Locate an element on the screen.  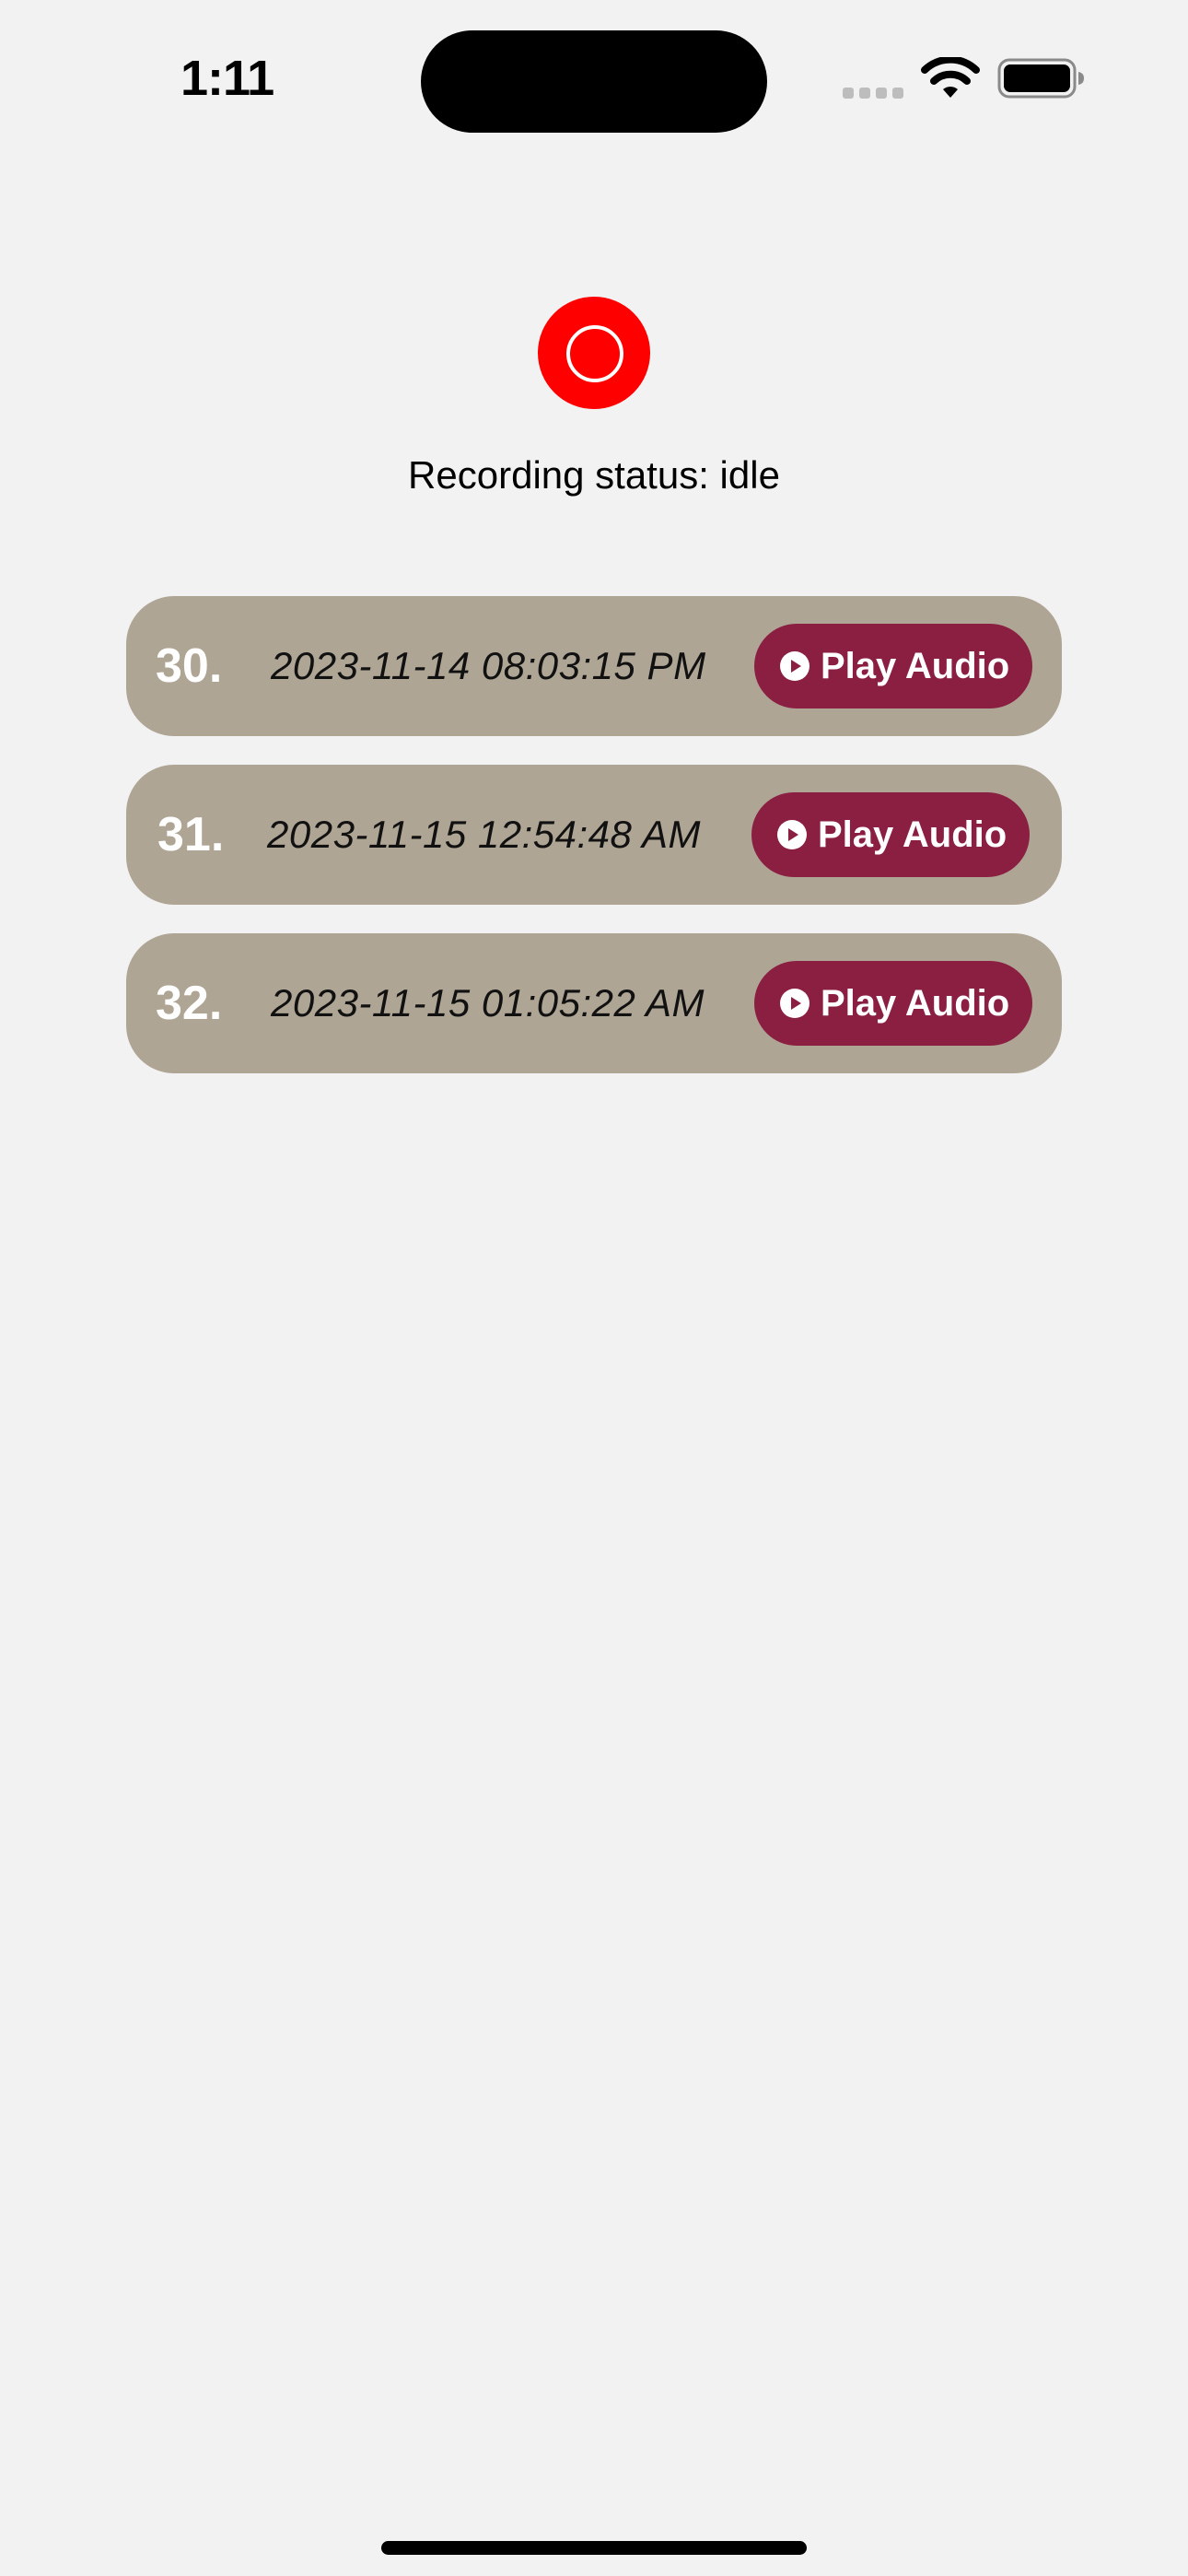
recording-number: 31. is located at coordinates (191, 834).